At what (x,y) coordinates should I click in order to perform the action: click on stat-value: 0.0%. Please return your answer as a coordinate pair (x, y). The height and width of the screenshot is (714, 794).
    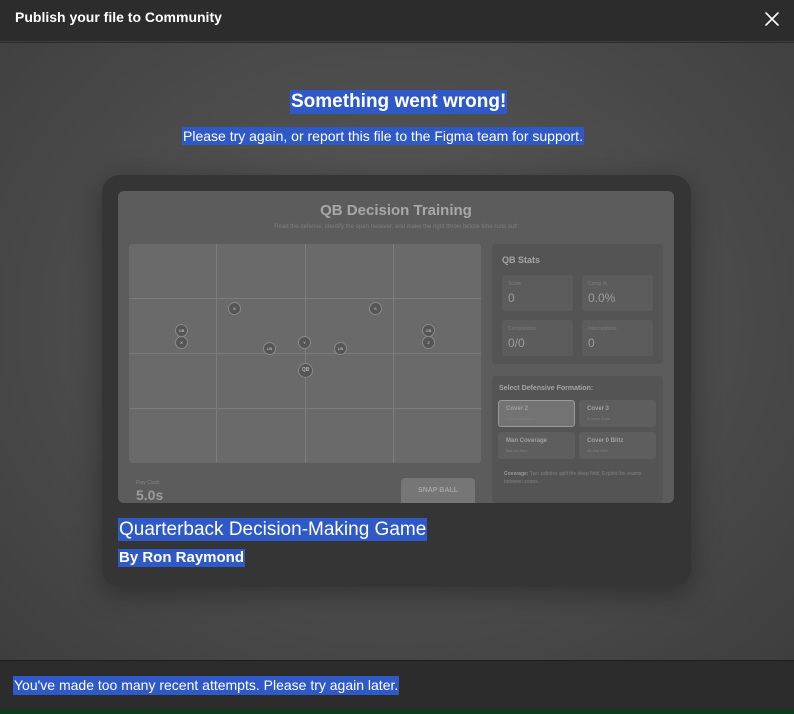
    Looking at the image, I should click on (602, 298).